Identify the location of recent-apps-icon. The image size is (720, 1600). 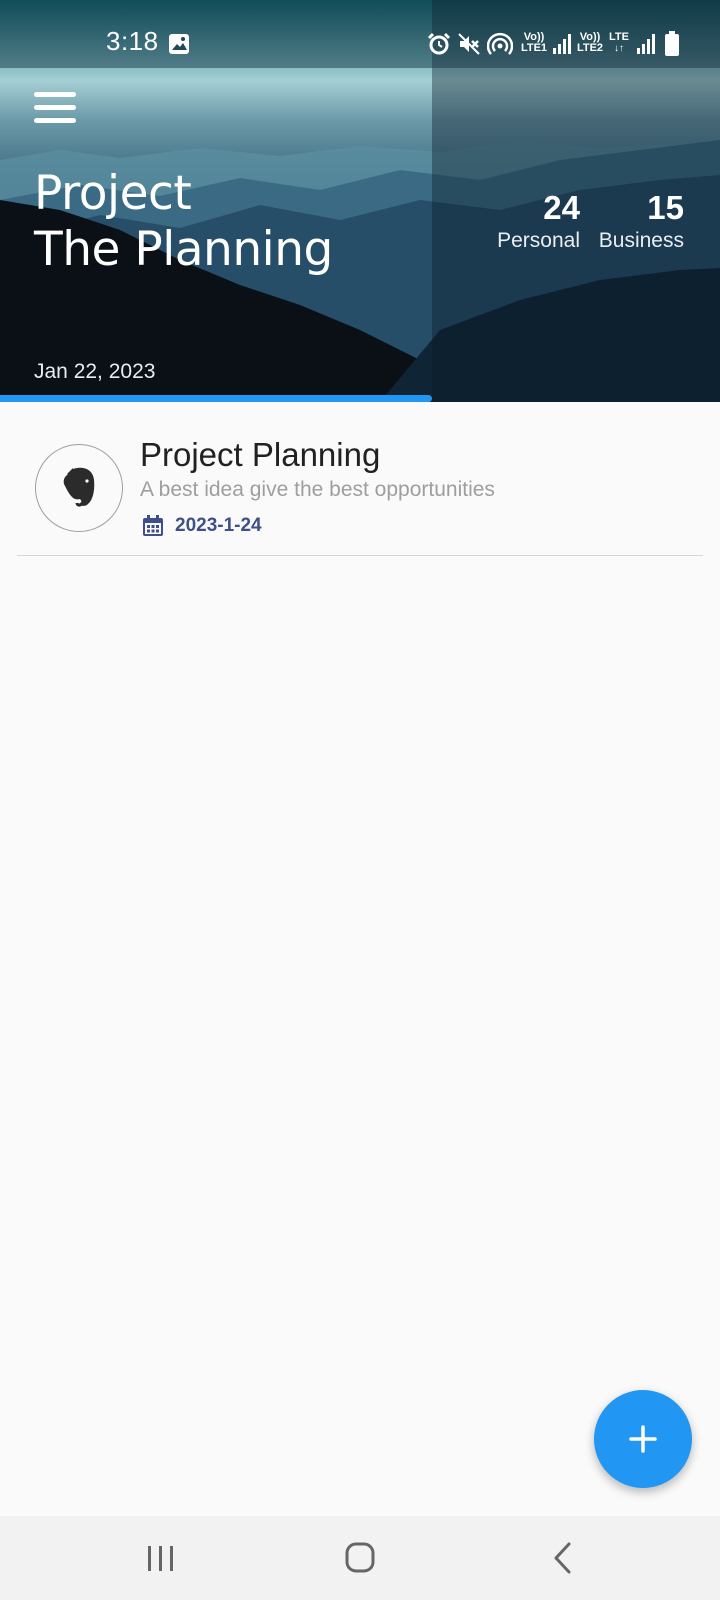
(160, 1558).